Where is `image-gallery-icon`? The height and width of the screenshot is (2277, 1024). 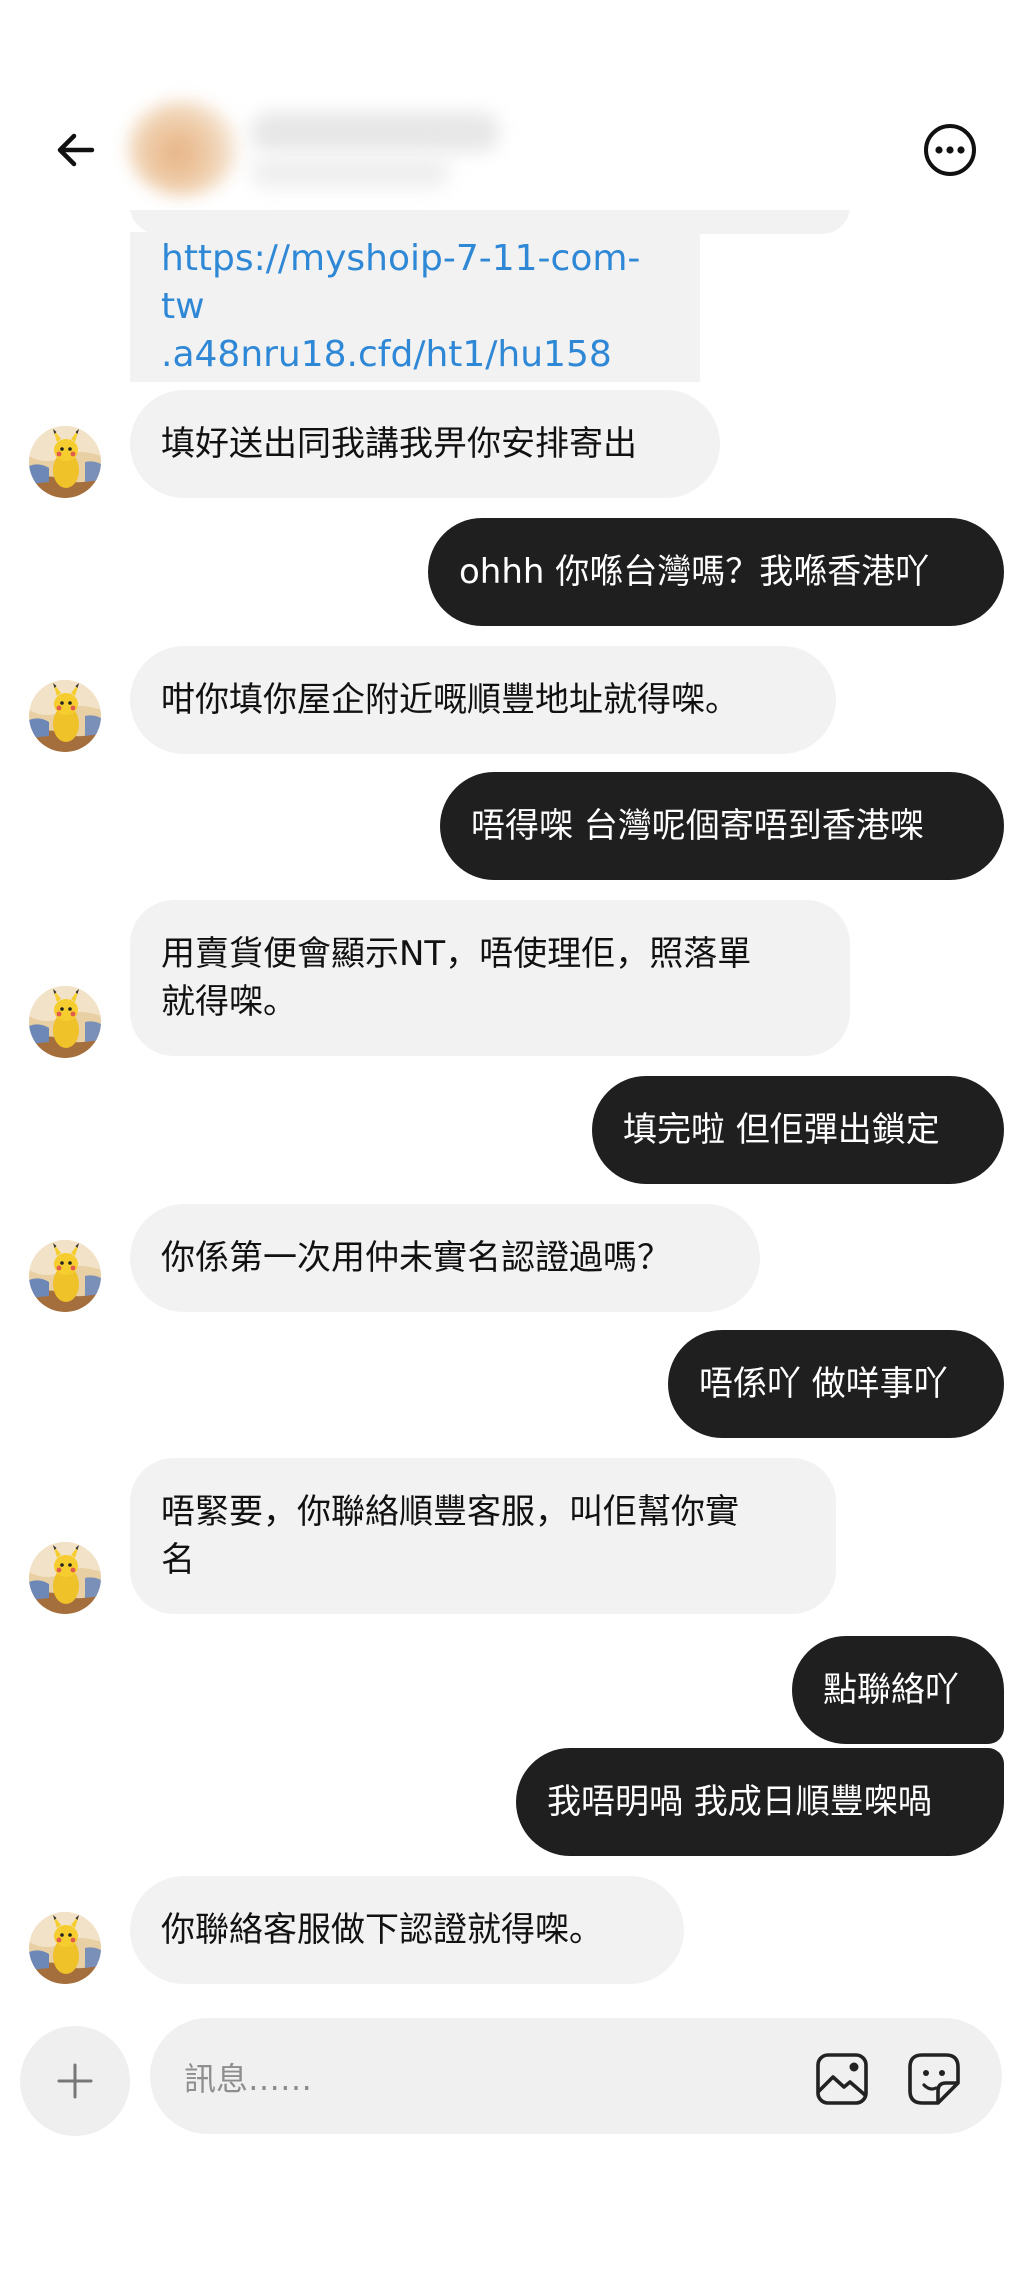
image-gallery-icon is located at coordinates (842, 2079).